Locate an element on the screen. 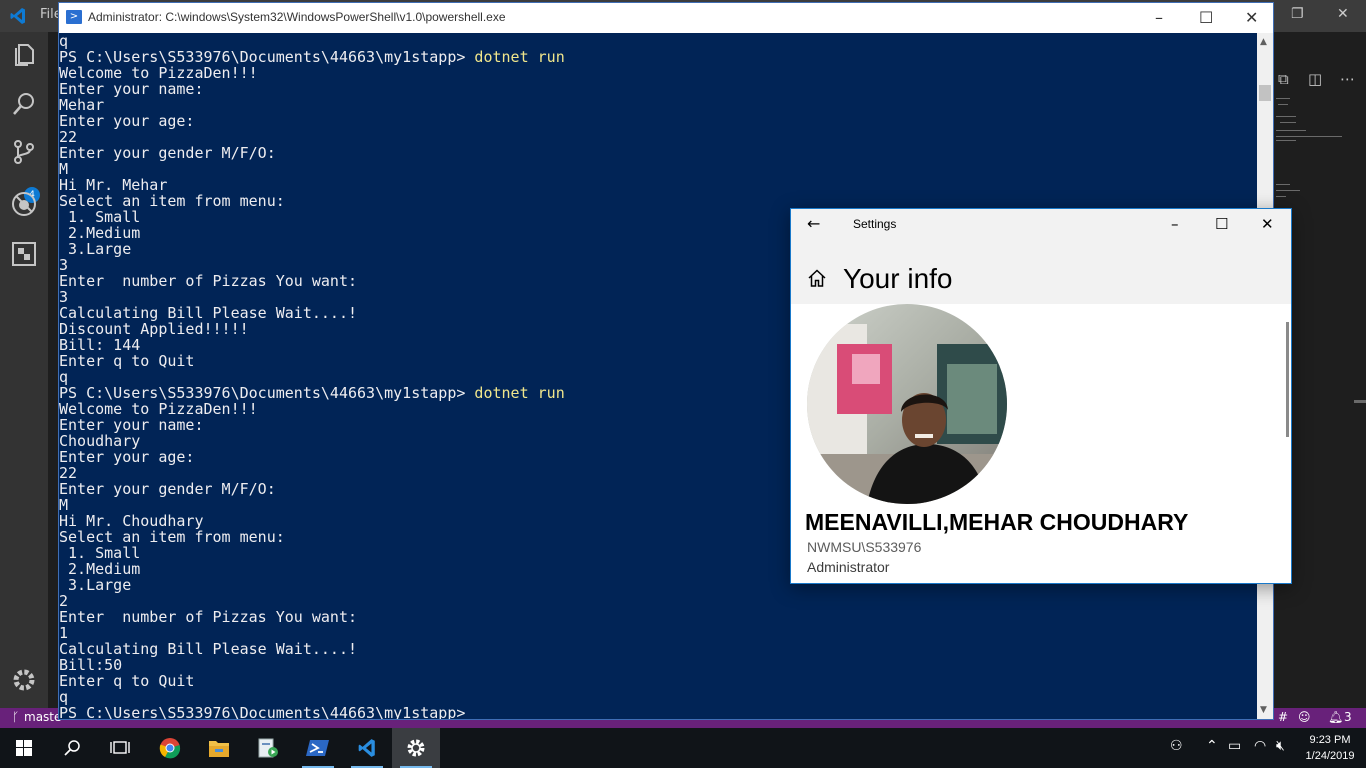 Image resolution: width=1366 pixels, height=768 pixels. powershell-app-icon: > is located at coordinates (74, 17).